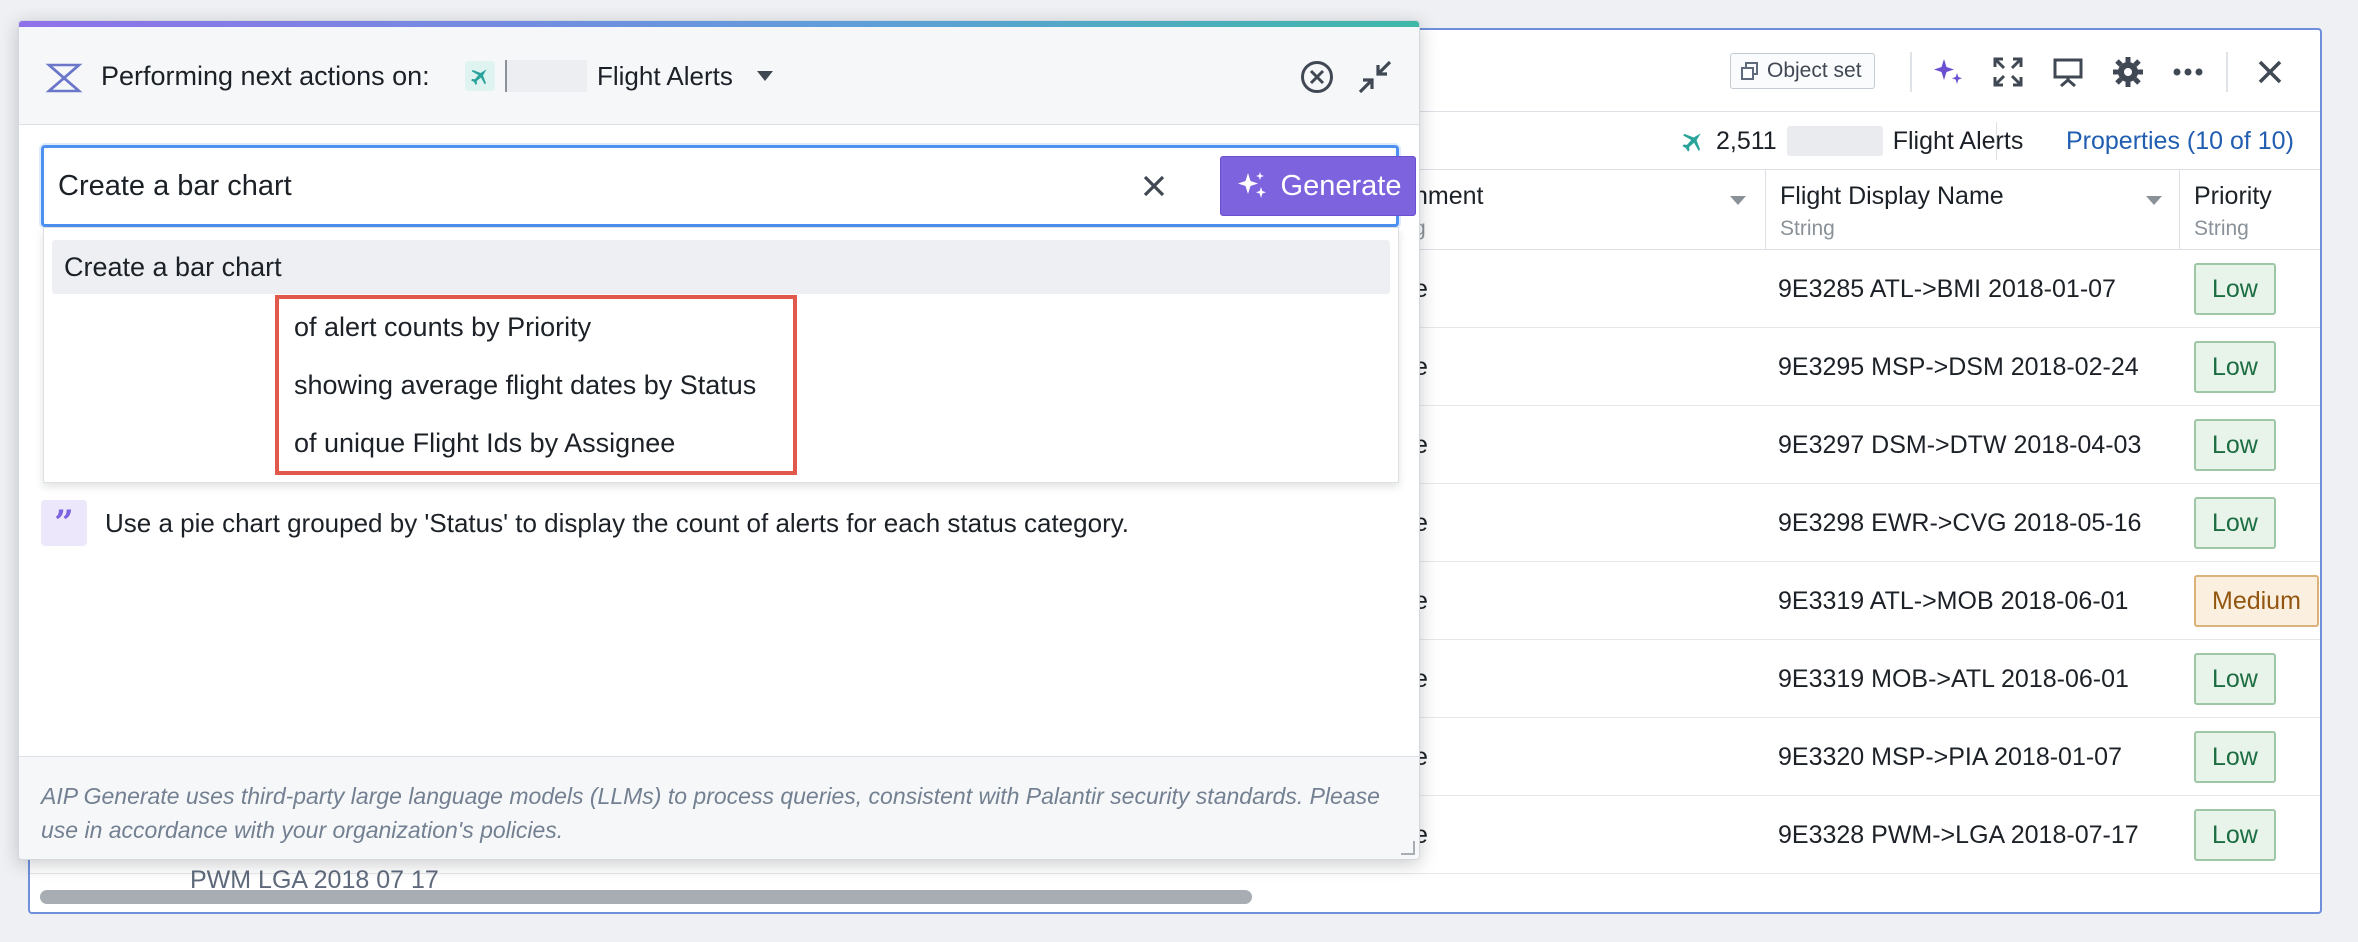  I want to click on suggestion-completion: of unique Flight Ids by Assignee, so click(484, 443).